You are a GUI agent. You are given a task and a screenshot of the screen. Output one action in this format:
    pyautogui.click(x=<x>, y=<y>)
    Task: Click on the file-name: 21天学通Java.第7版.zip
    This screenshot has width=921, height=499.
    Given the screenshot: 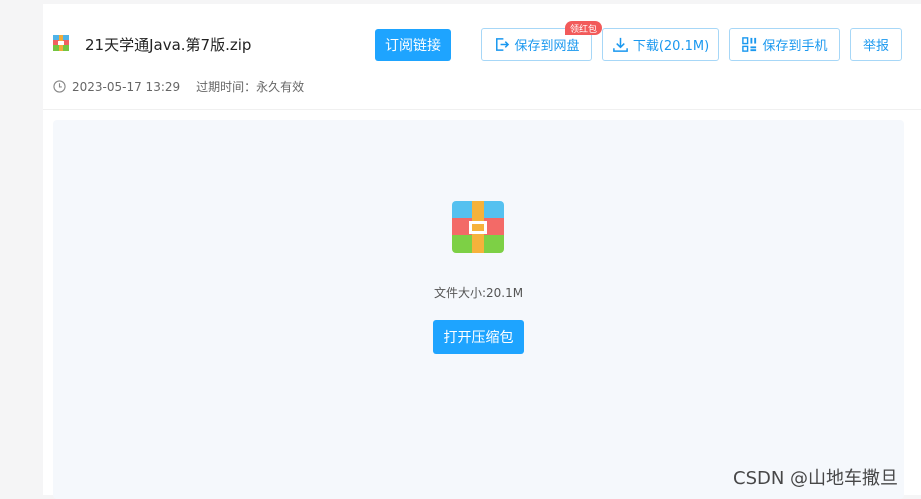 What is the action you would take?
    pyautogui.click(x=168, y=45)
    